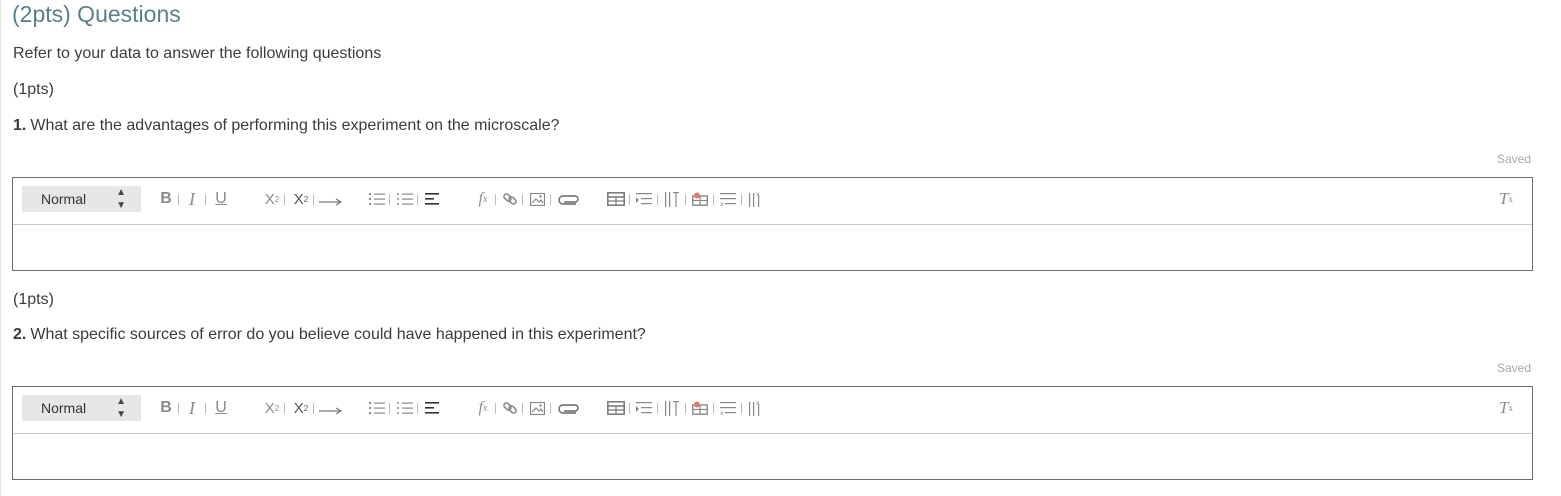 The image size is (1561, 496). I want to click on question-1-saved-status: Saved, so click(1513, 159).